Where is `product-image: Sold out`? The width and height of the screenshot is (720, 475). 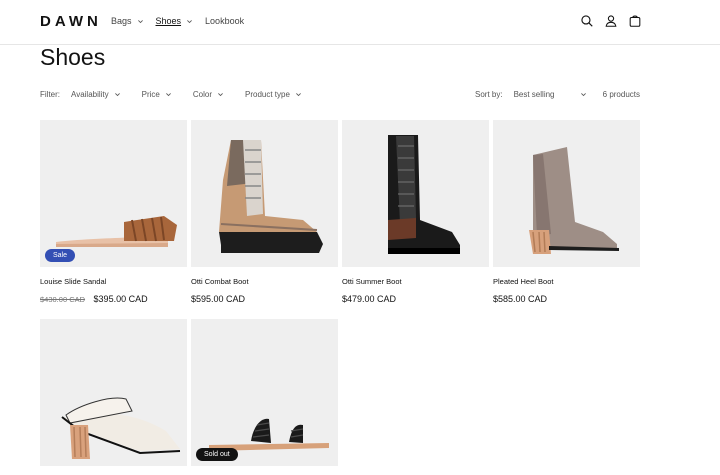
product-image: Sold out is located at coordinates (264, 392).